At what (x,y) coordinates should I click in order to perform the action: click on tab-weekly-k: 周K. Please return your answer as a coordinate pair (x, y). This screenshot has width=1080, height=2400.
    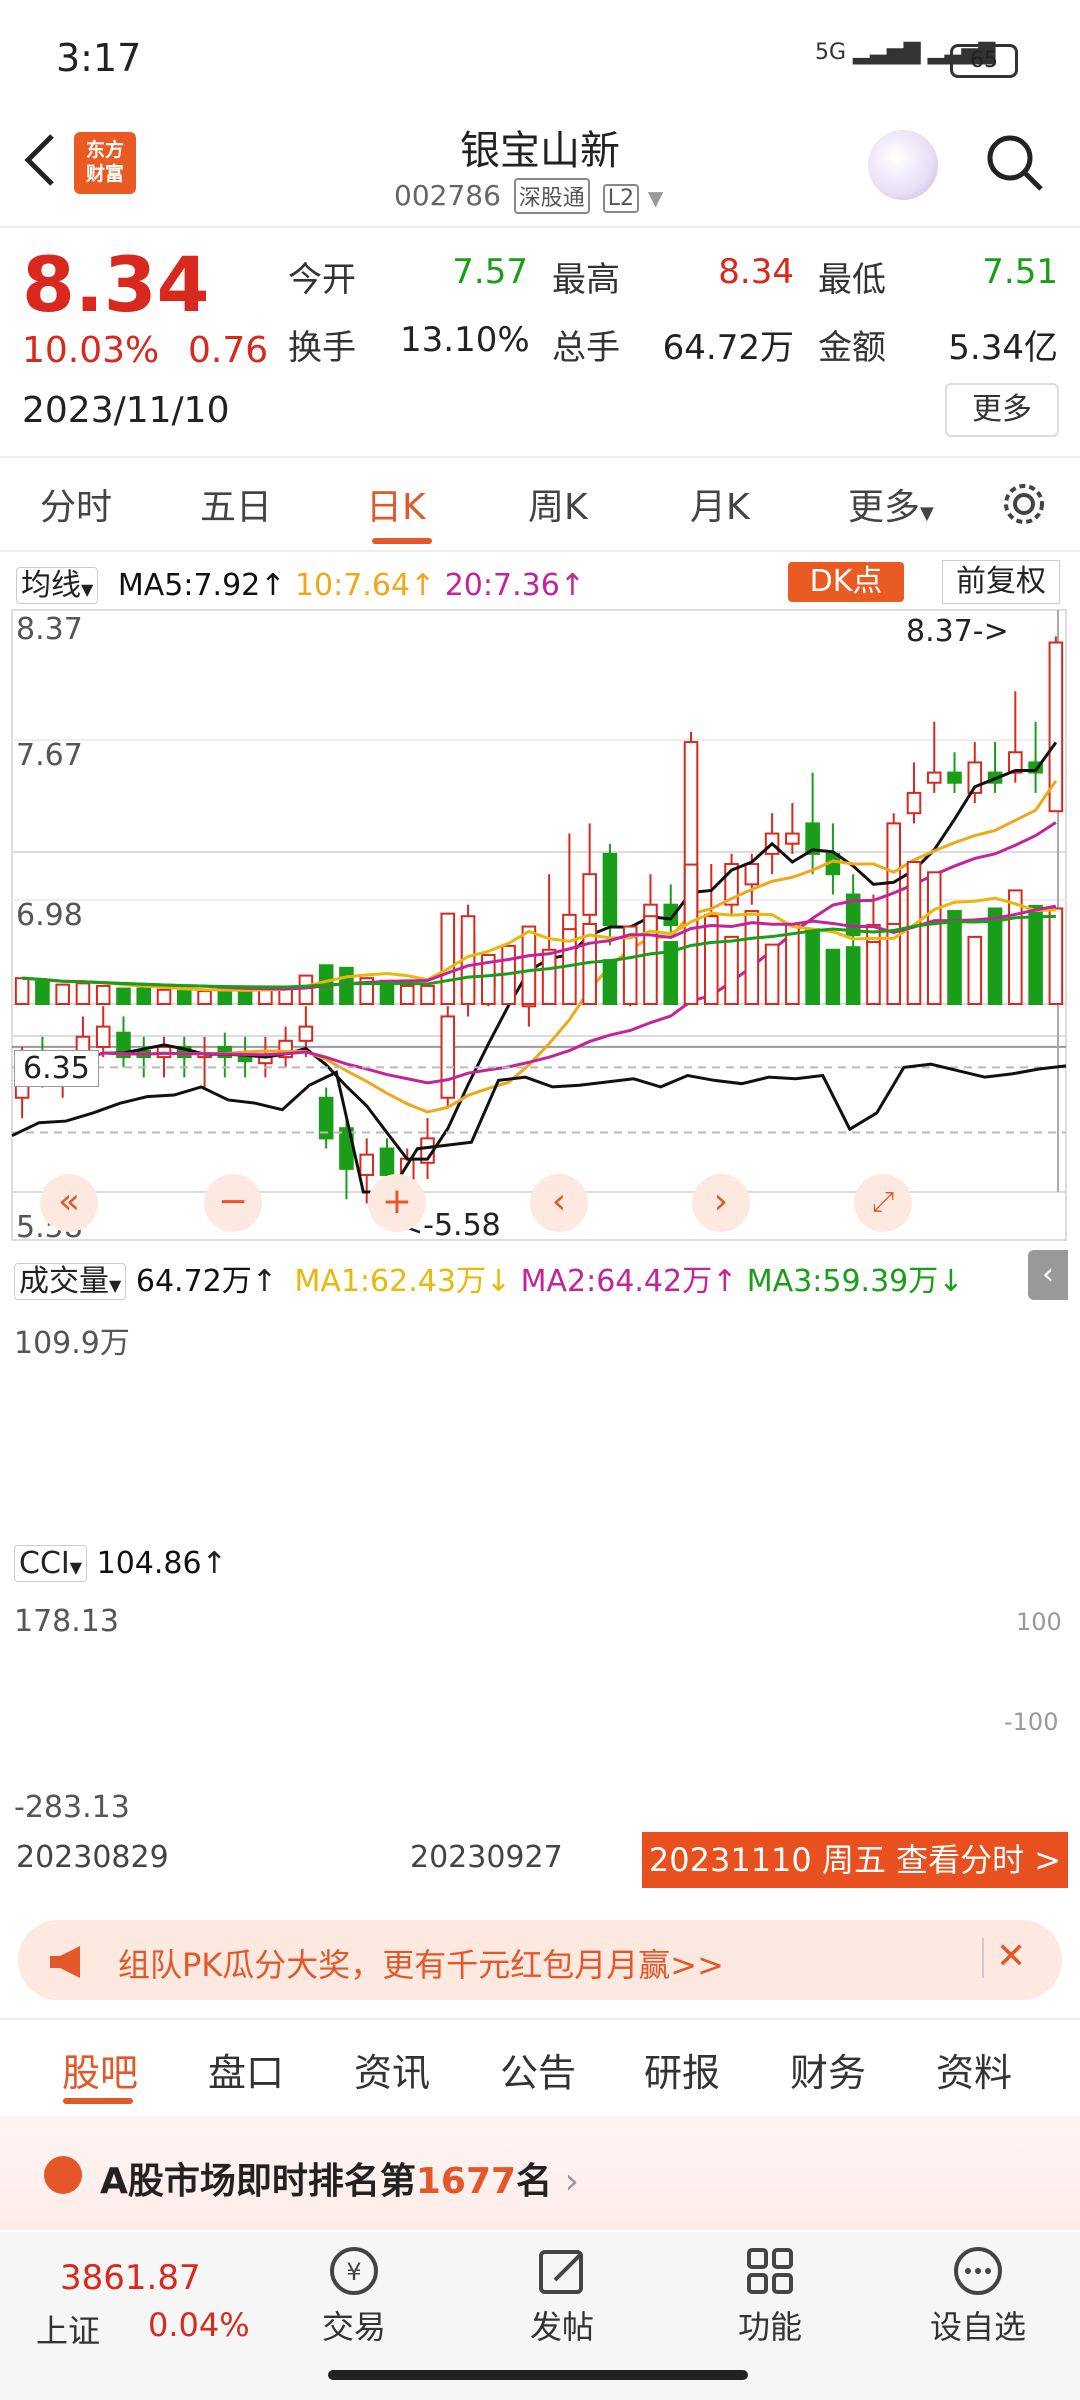
    Looking at the image, I should click on (558, 504).